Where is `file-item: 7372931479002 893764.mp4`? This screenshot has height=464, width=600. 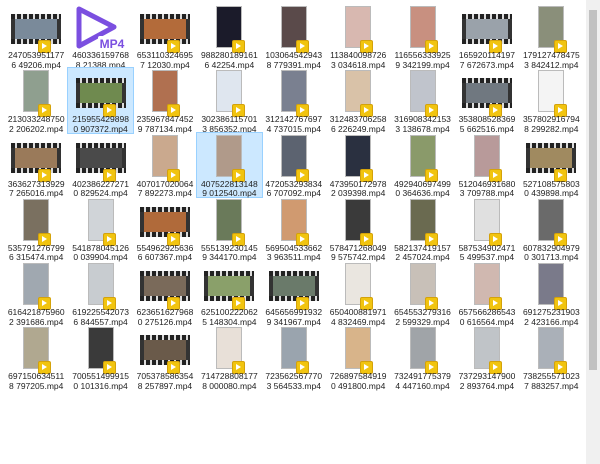
file-item: 7372931479002 893764.mp4 is located at coordinates (487, 358).